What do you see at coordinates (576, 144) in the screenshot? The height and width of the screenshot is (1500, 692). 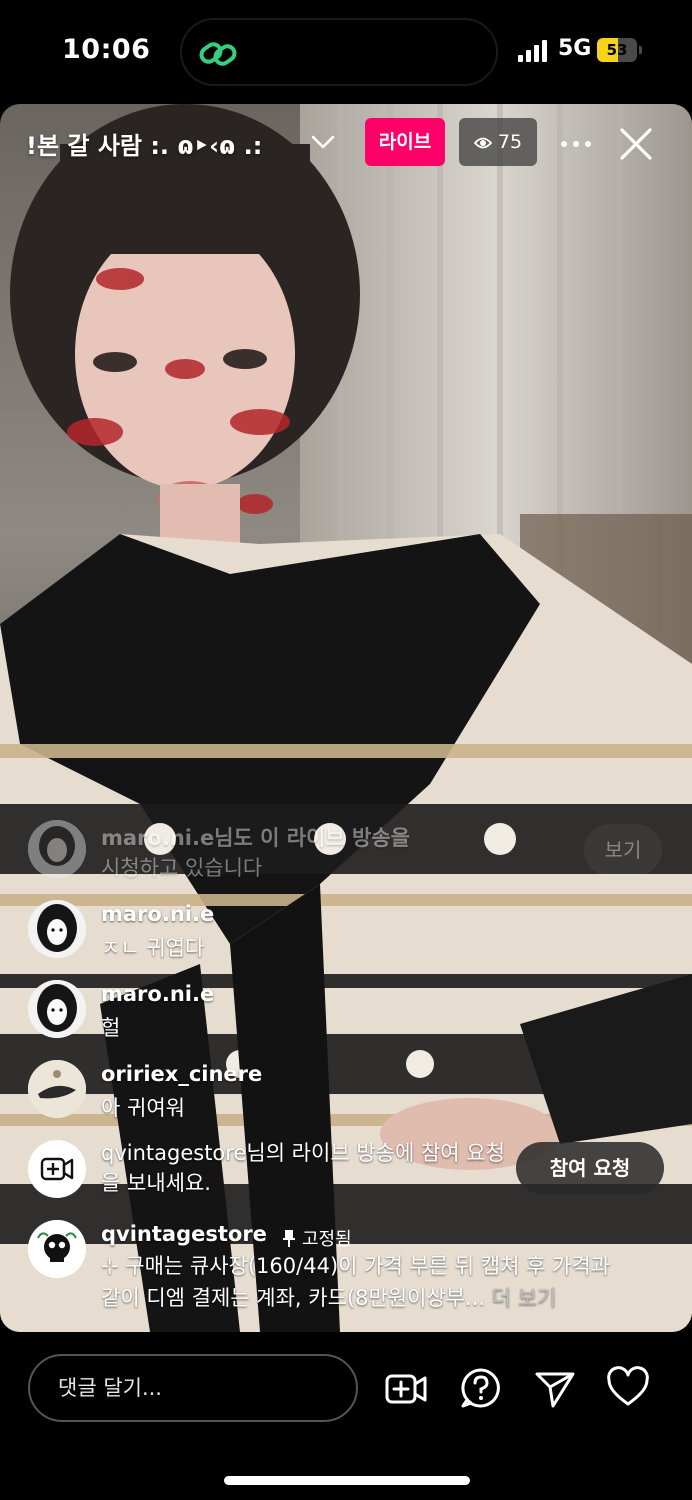 I see `more-options-icon` at bounding box center [576, 144].